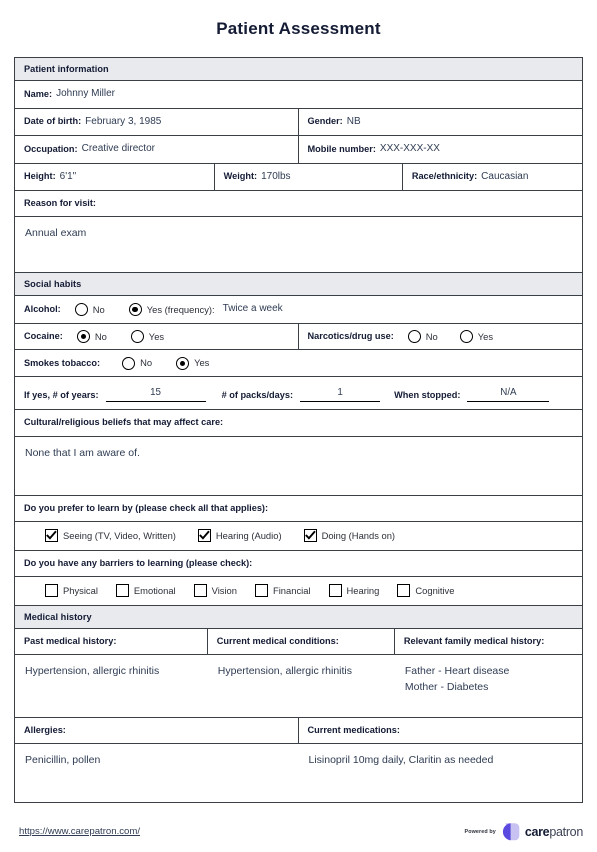 This screenshot has width=597, height=852. I want to click on race-ethnicity-field: Race/ethnicity: Caucasian, so click(492, 177).